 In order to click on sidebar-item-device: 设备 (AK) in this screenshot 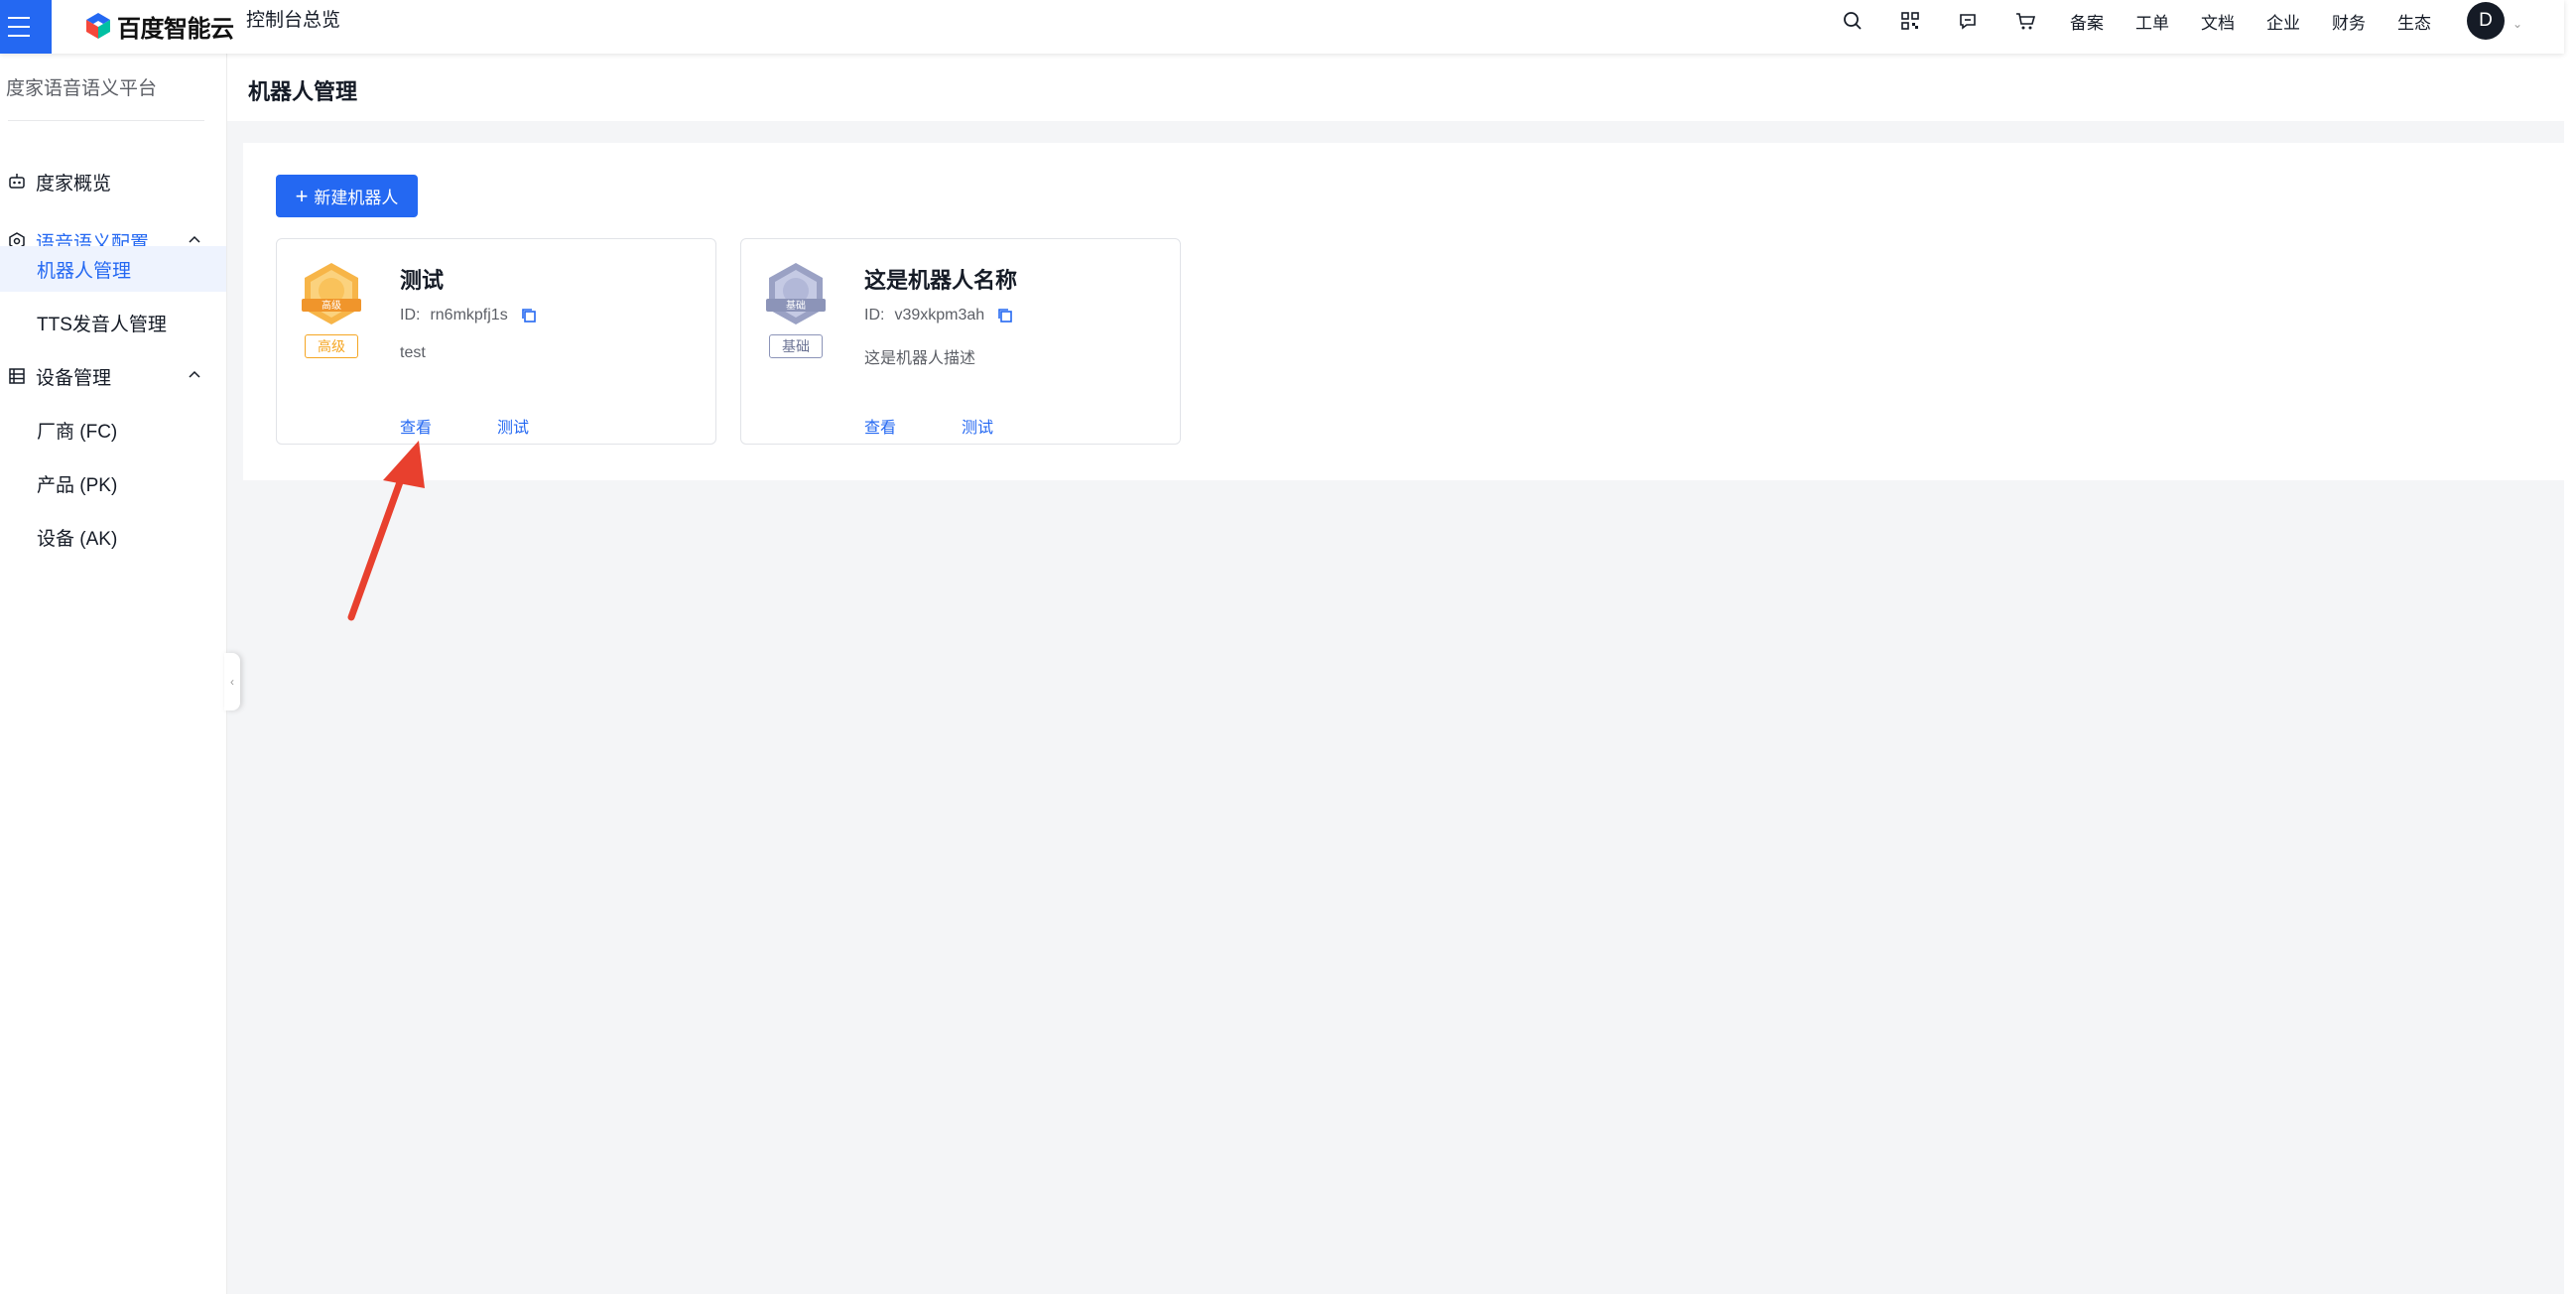, I will do `click(113, 537)`.